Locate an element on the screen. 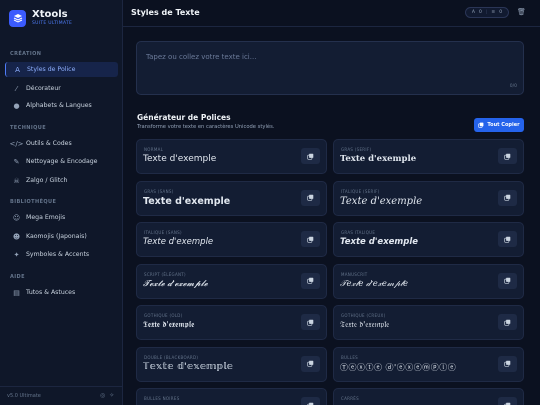 The height and width of the screenshot is (405, 540). sidebar-item-symboles: ✦ Symboles & Accents is located at coordinates (61, 254).